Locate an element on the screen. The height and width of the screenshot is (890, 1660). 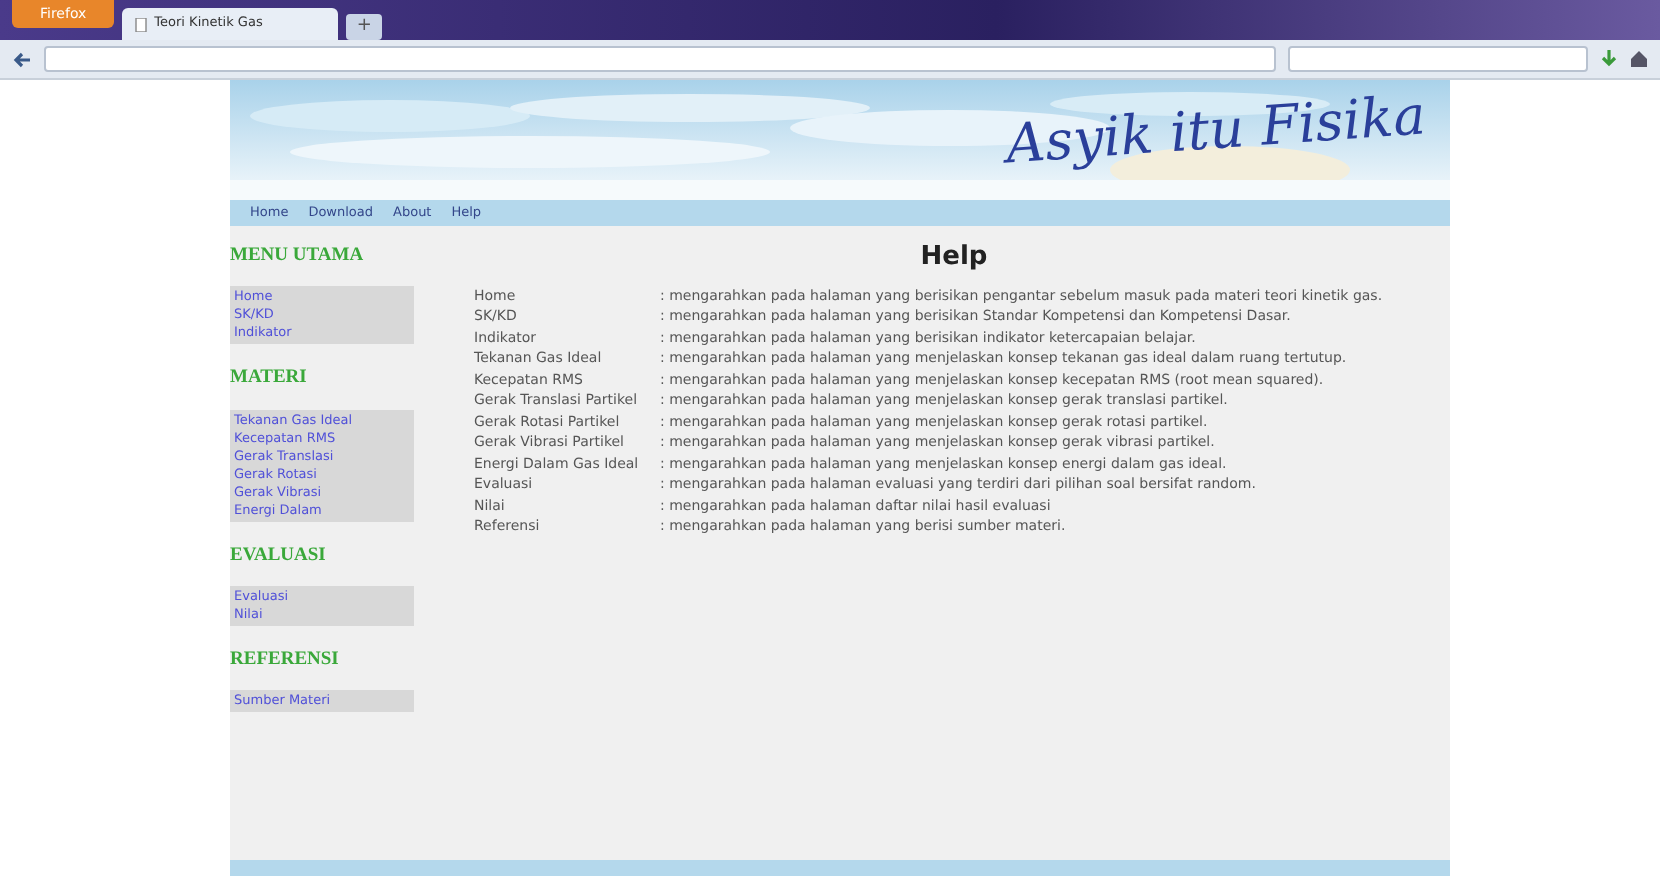
site-title: Asyik itu Fisika is located at coordinates (1216, 132).